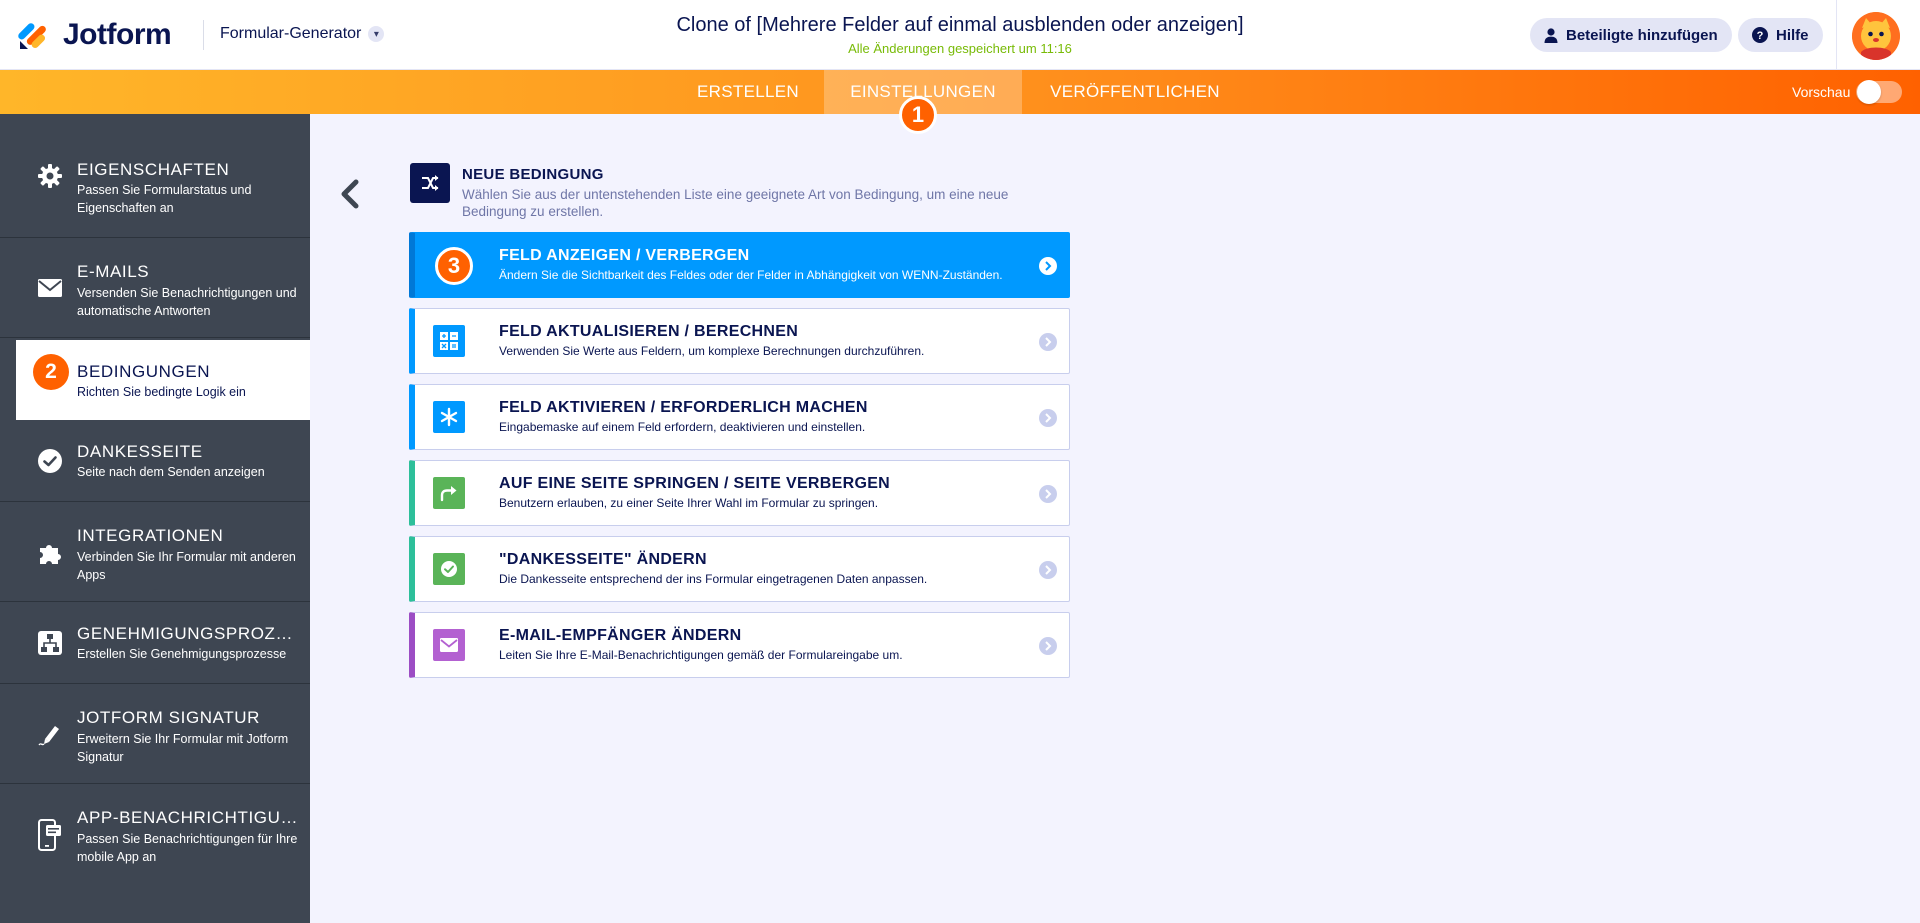  What do you see at coordinates (603, 559) in the screenshot?
I see `condition-title: "DANKESSEITE" ÄNDERN` at bounding box center [603, 559].